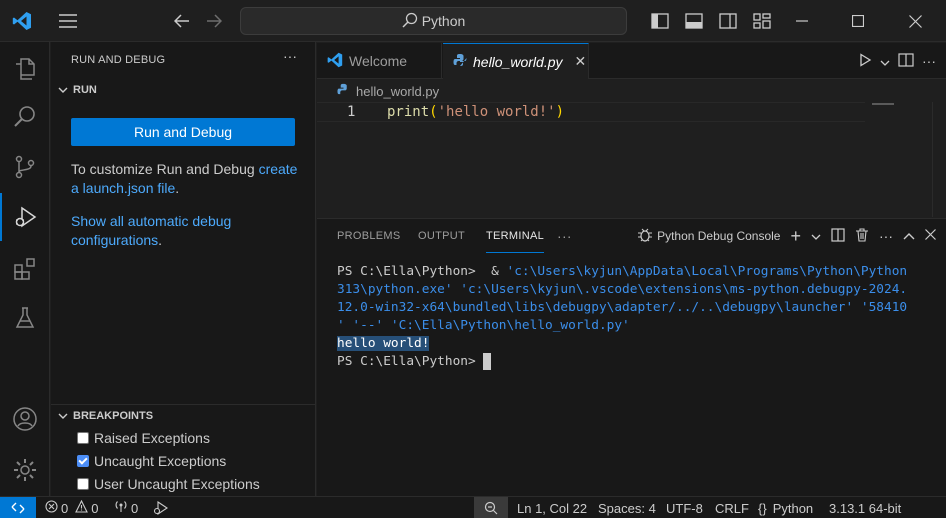 The width and height of the screenshot is (946, 518). I want to click on menu-icon, so click(68, 21).